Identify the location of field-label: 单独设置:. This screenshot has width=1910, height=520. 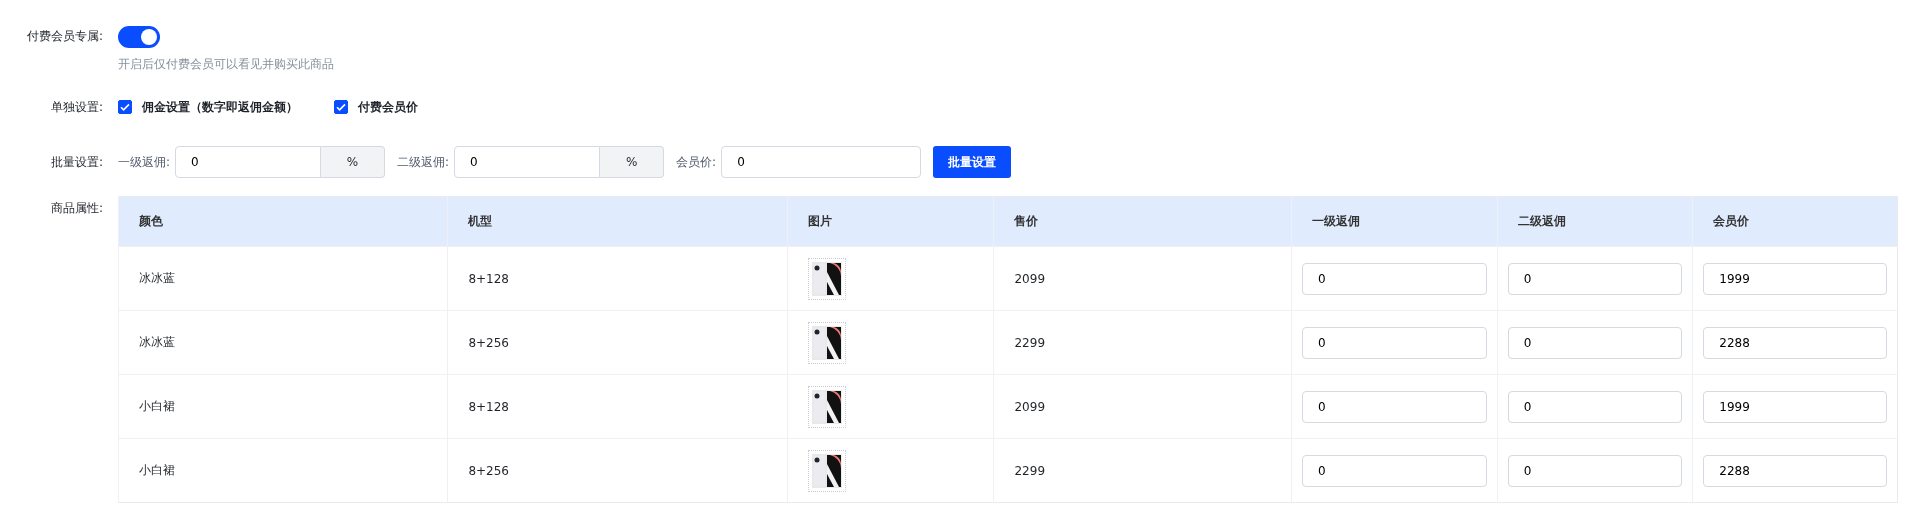
(76, 107).